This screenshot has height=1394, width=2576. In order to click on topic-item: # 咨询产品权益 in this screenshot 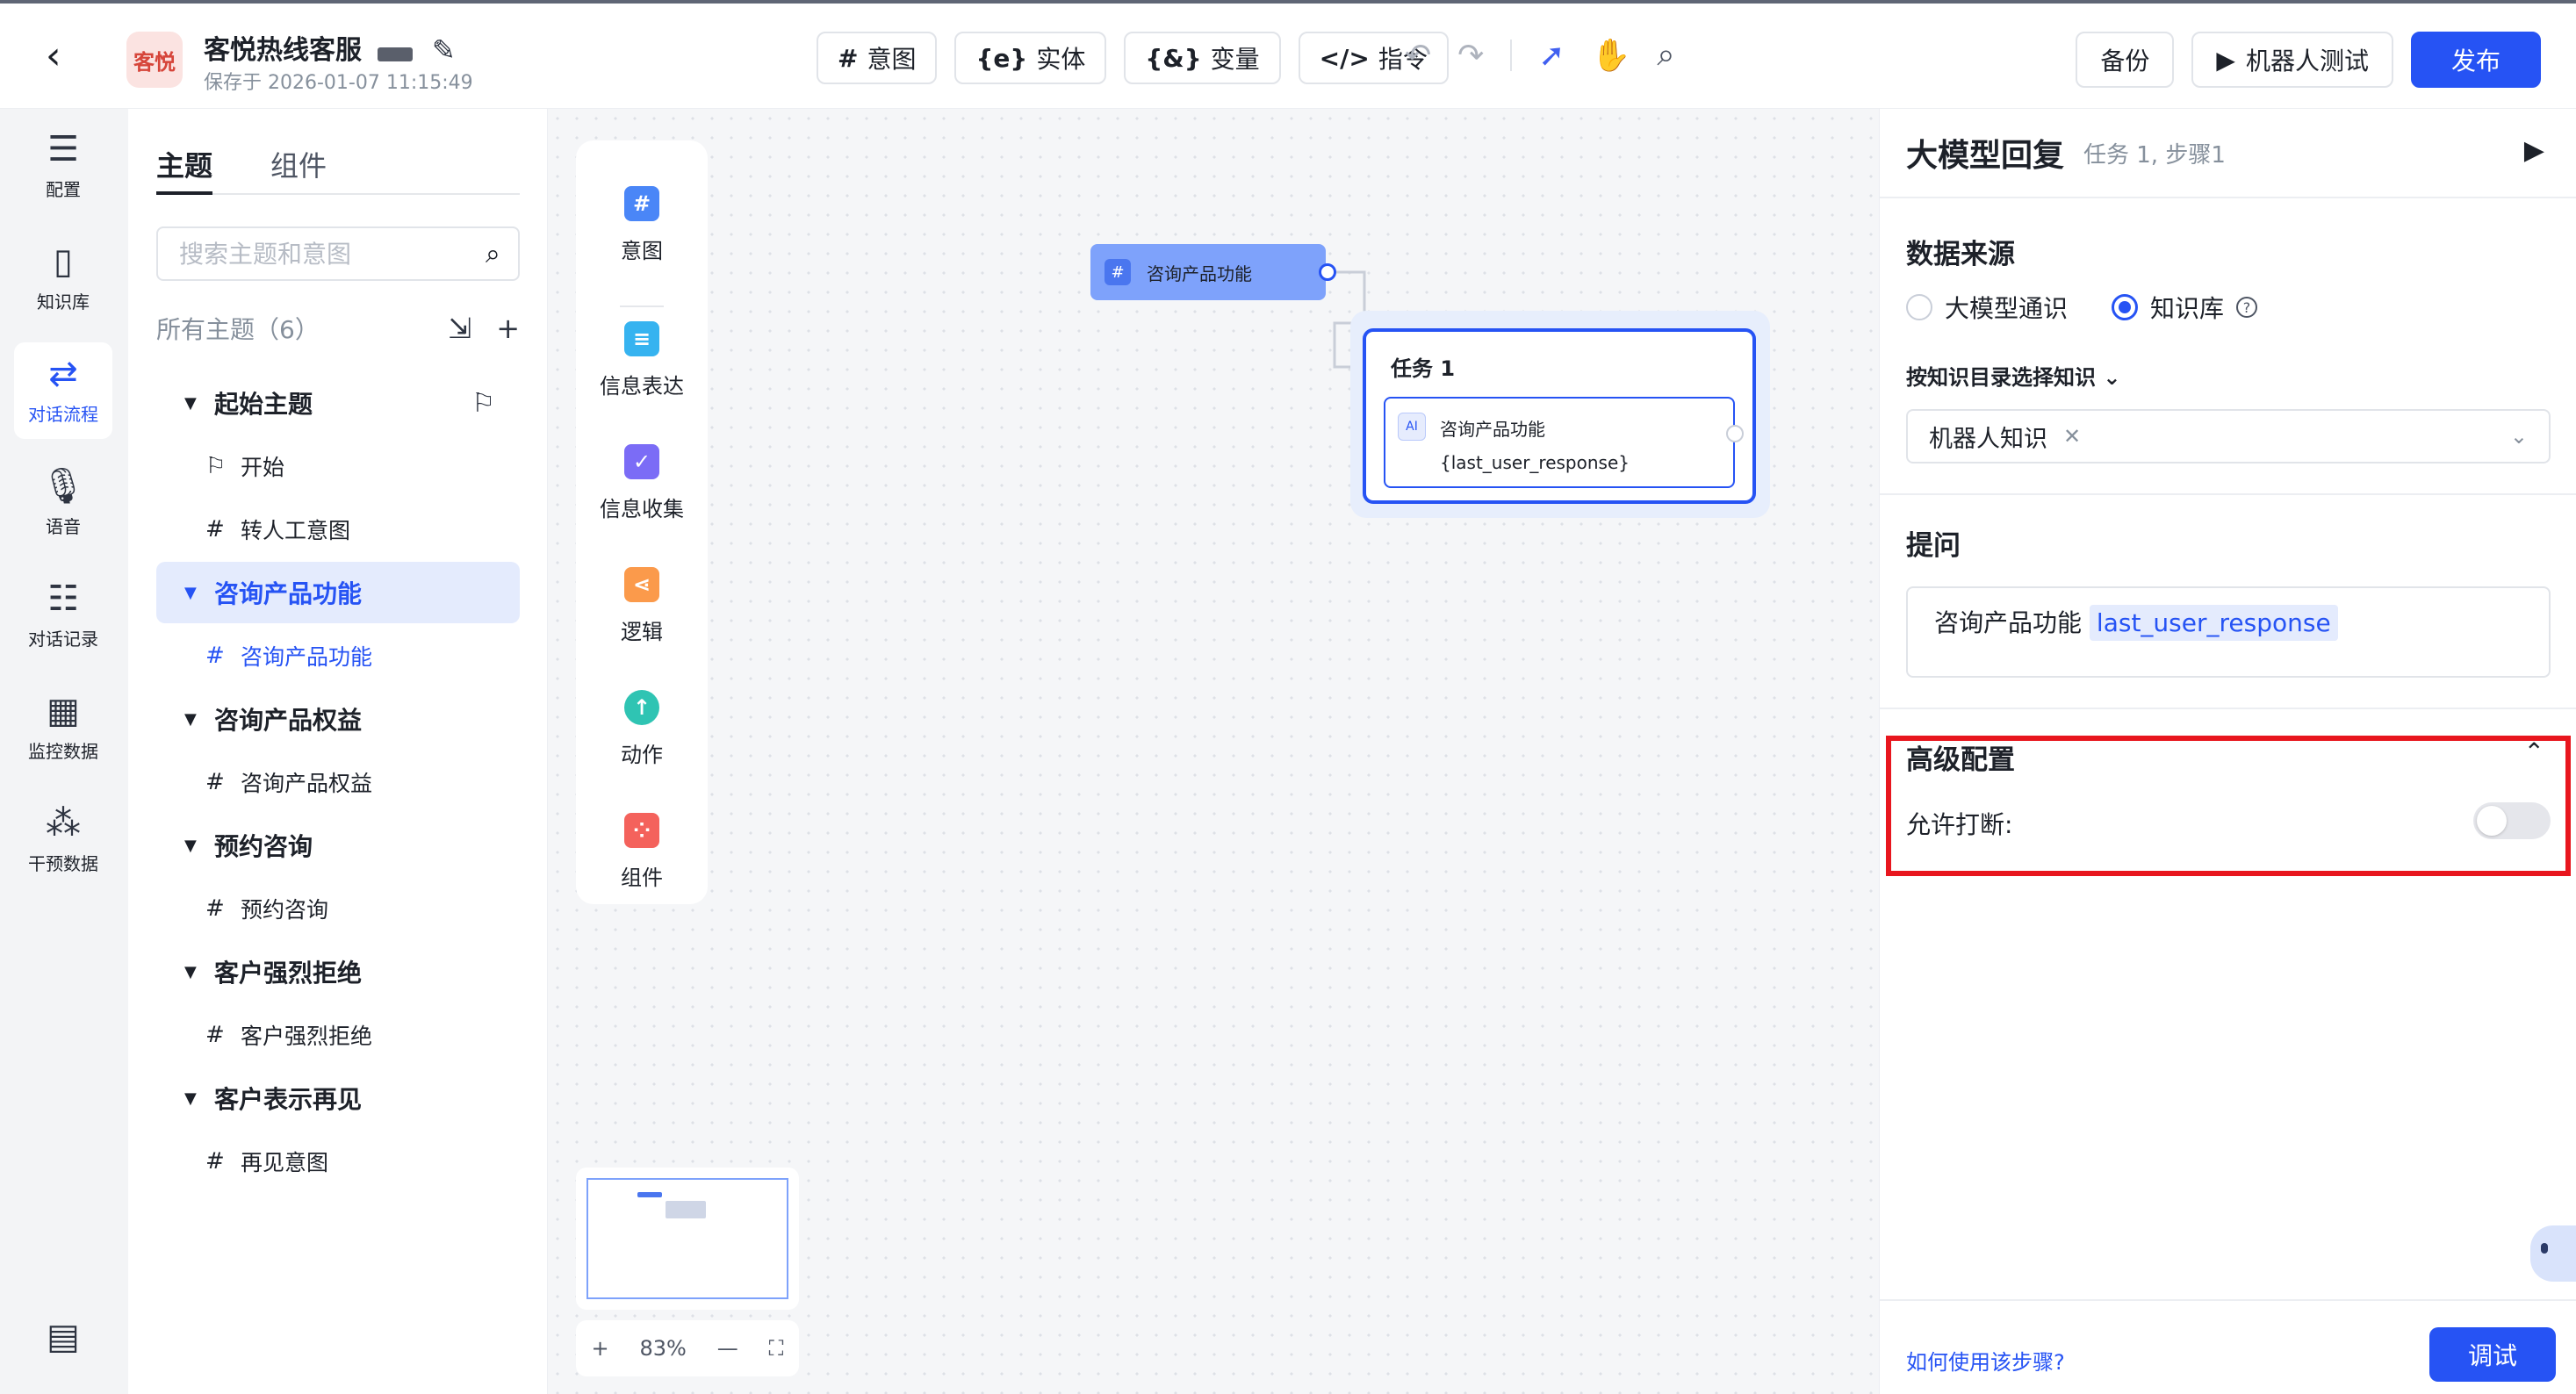, I will do `click(338, 782)`.